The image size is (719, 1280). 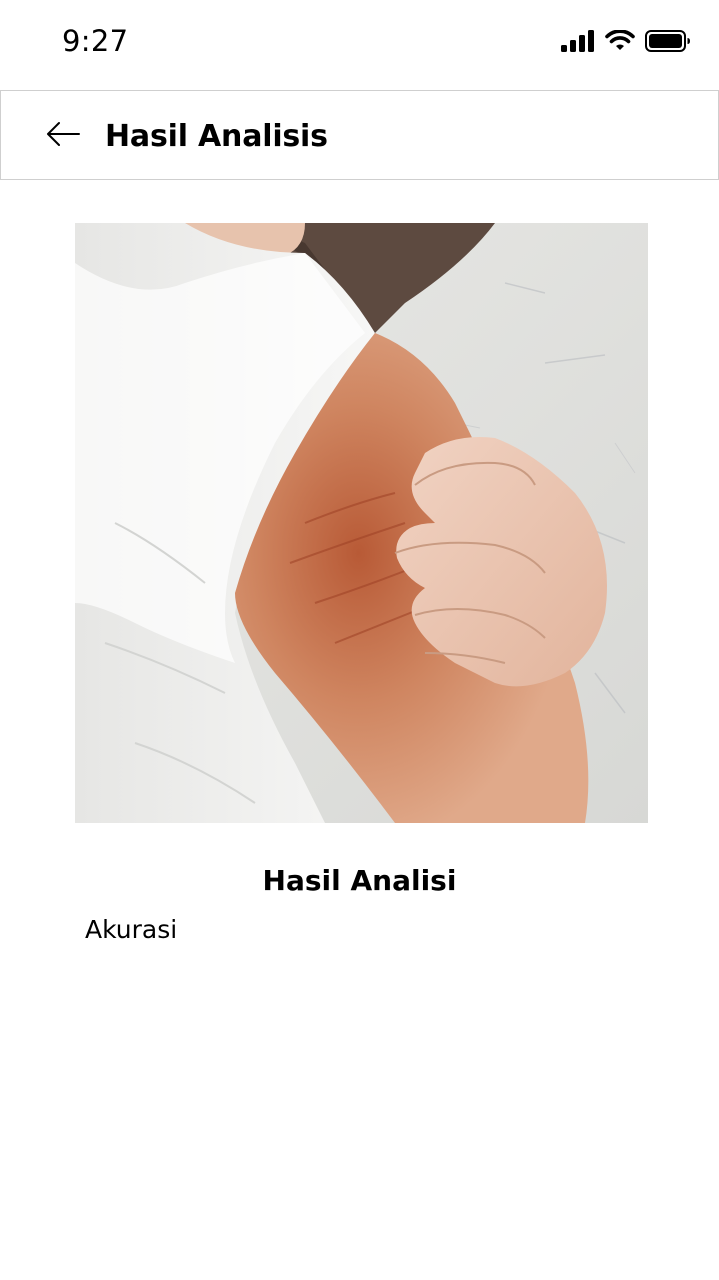 What do you see at coordinates (577, 41) in the screenshot?
I see `signal-icon` at bounding box center [577, 41].